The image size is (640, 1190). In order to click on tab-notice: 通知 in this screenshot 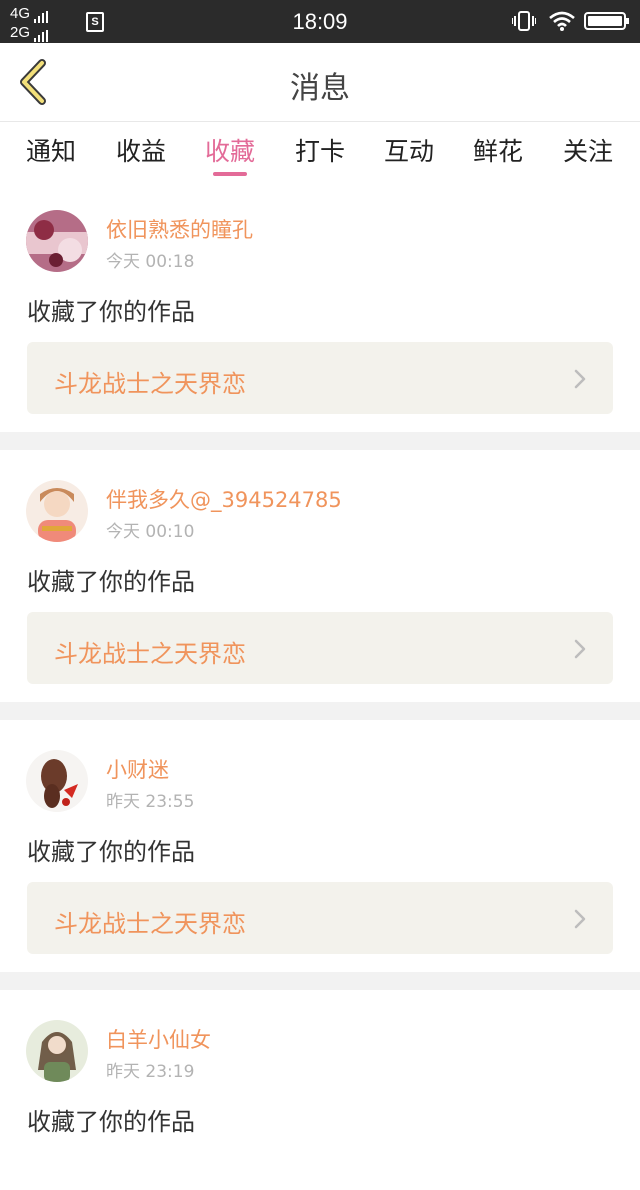, I will do `click(51, 150)`.